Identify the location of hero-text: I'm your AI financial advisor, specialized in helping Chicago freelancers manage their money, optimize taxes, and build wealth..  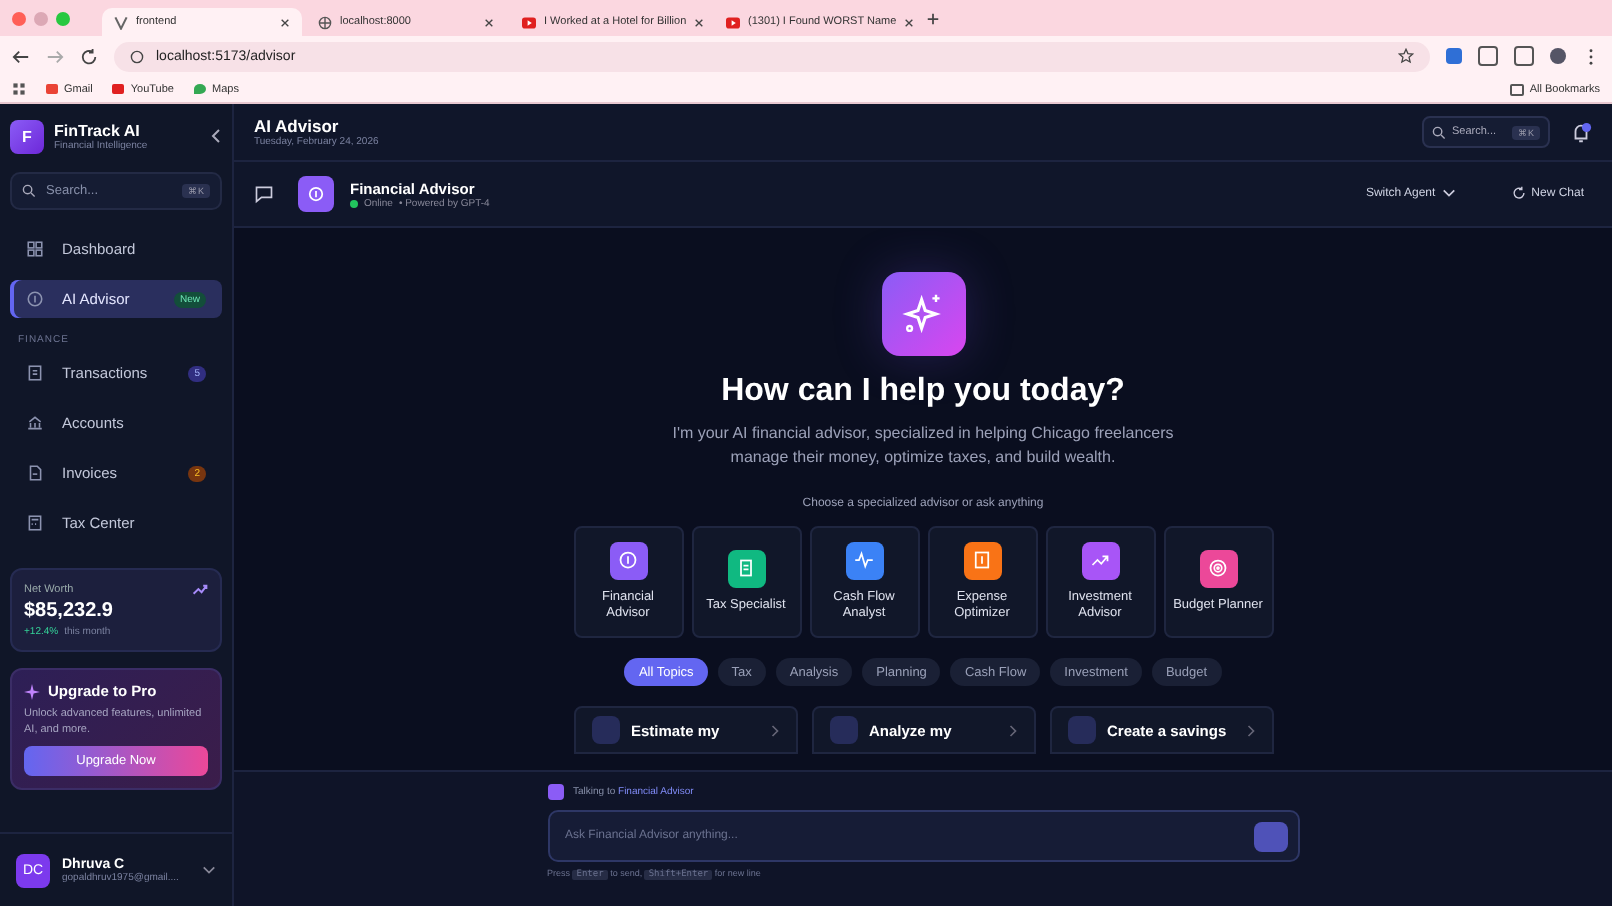
(923, 445).